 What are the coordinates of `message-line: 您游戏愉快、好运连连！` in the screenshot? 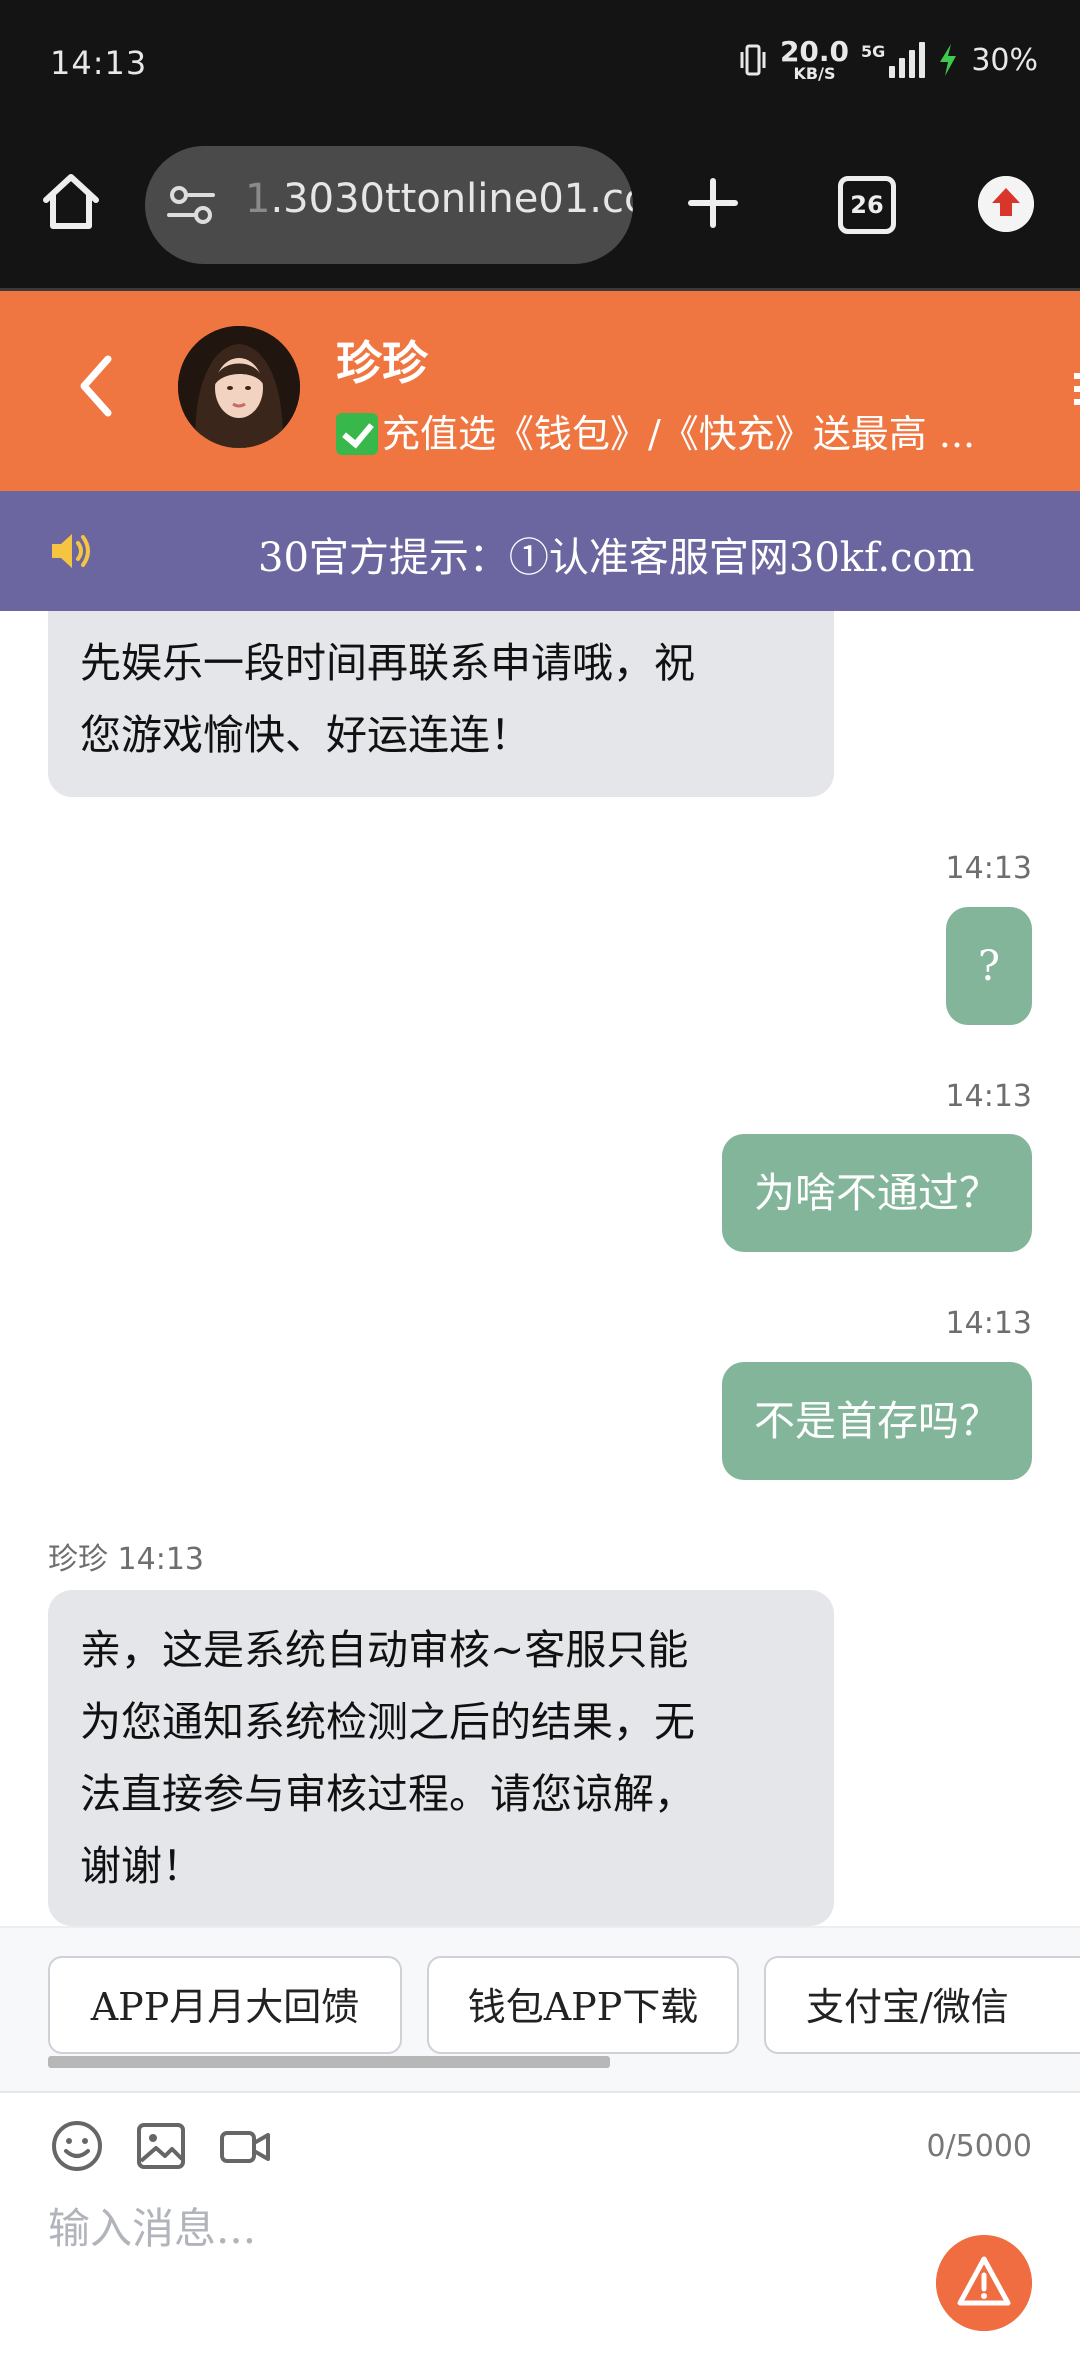 It's located at (305, 735).